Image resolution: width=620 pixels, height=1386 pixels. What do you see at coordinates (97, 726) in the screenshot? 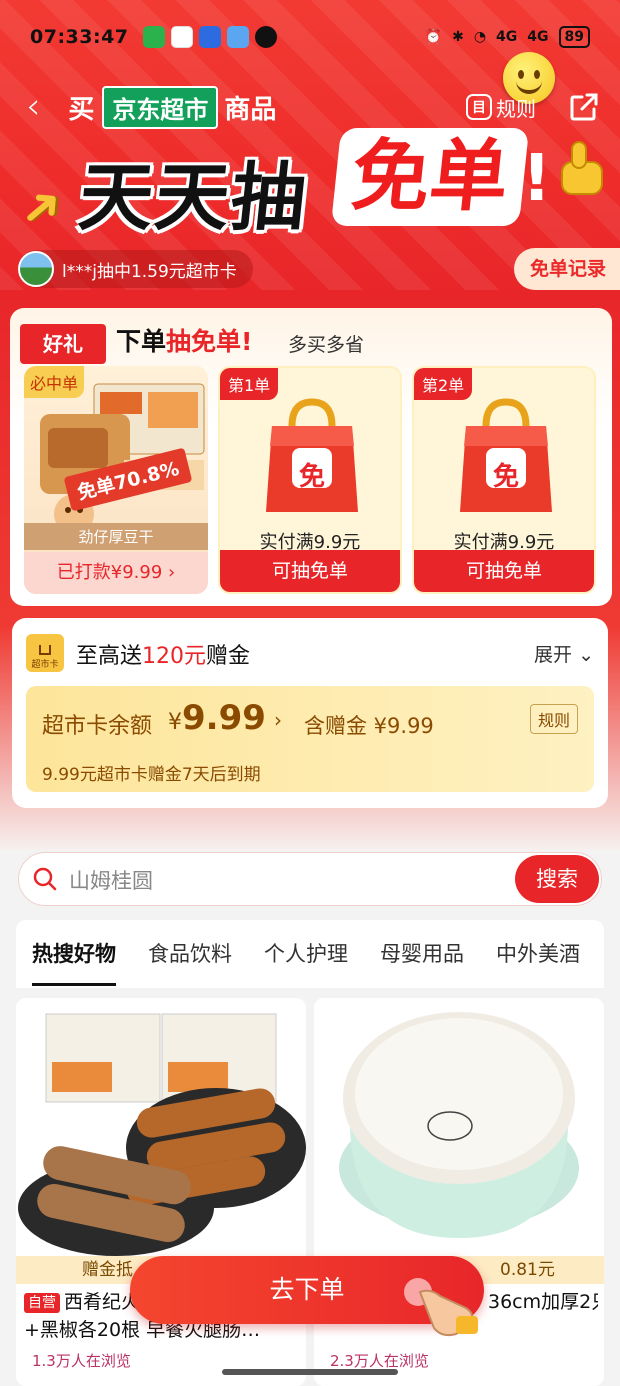
I see `balance-label: 超市卡余额` at bounding box center [97, 726].